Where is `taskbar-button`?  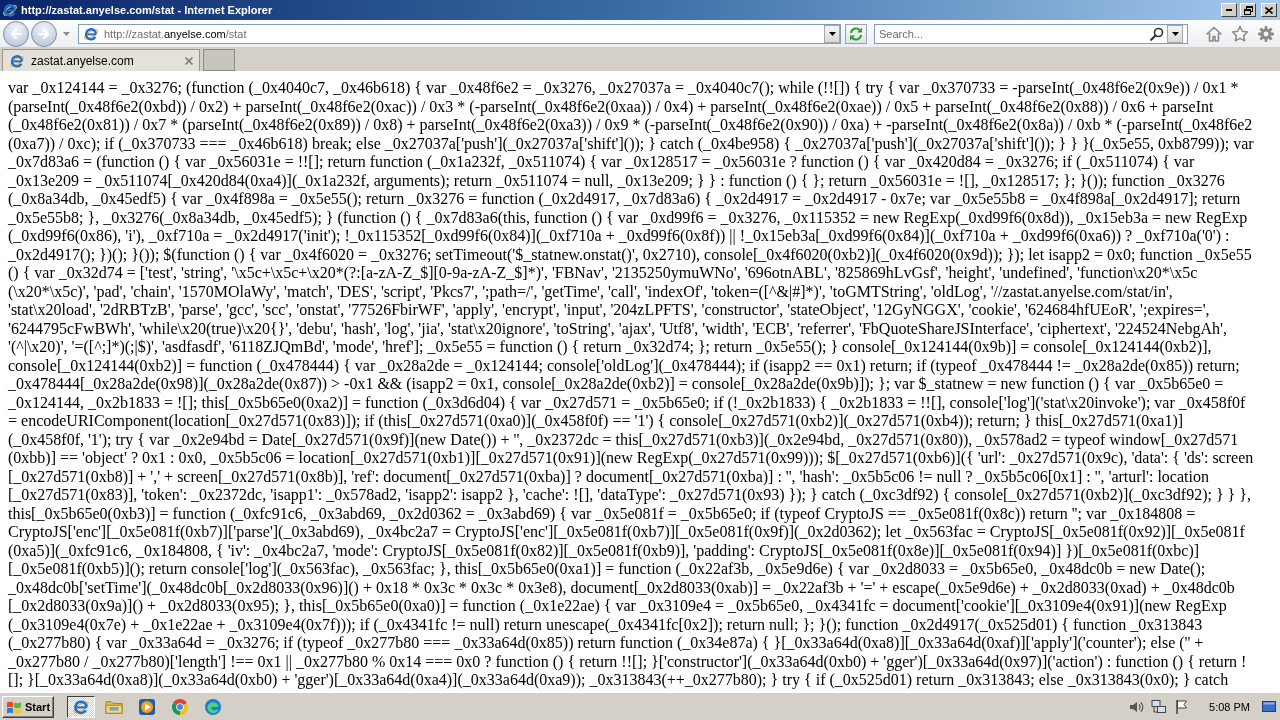
taskbar-button is located at coordinates (81, 706).